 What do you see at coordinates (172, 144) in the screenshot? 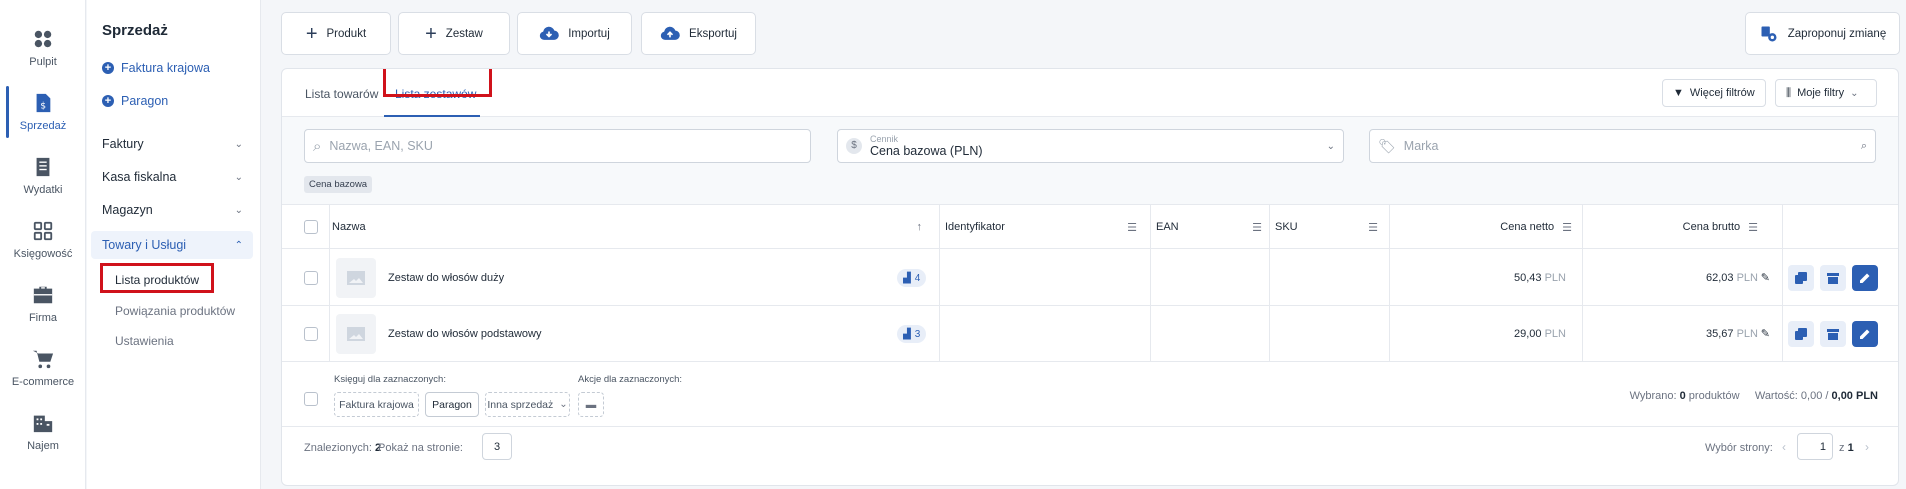
I see `nav-group-faktury: Faktury ⌄` at bounding box center [172, 144].